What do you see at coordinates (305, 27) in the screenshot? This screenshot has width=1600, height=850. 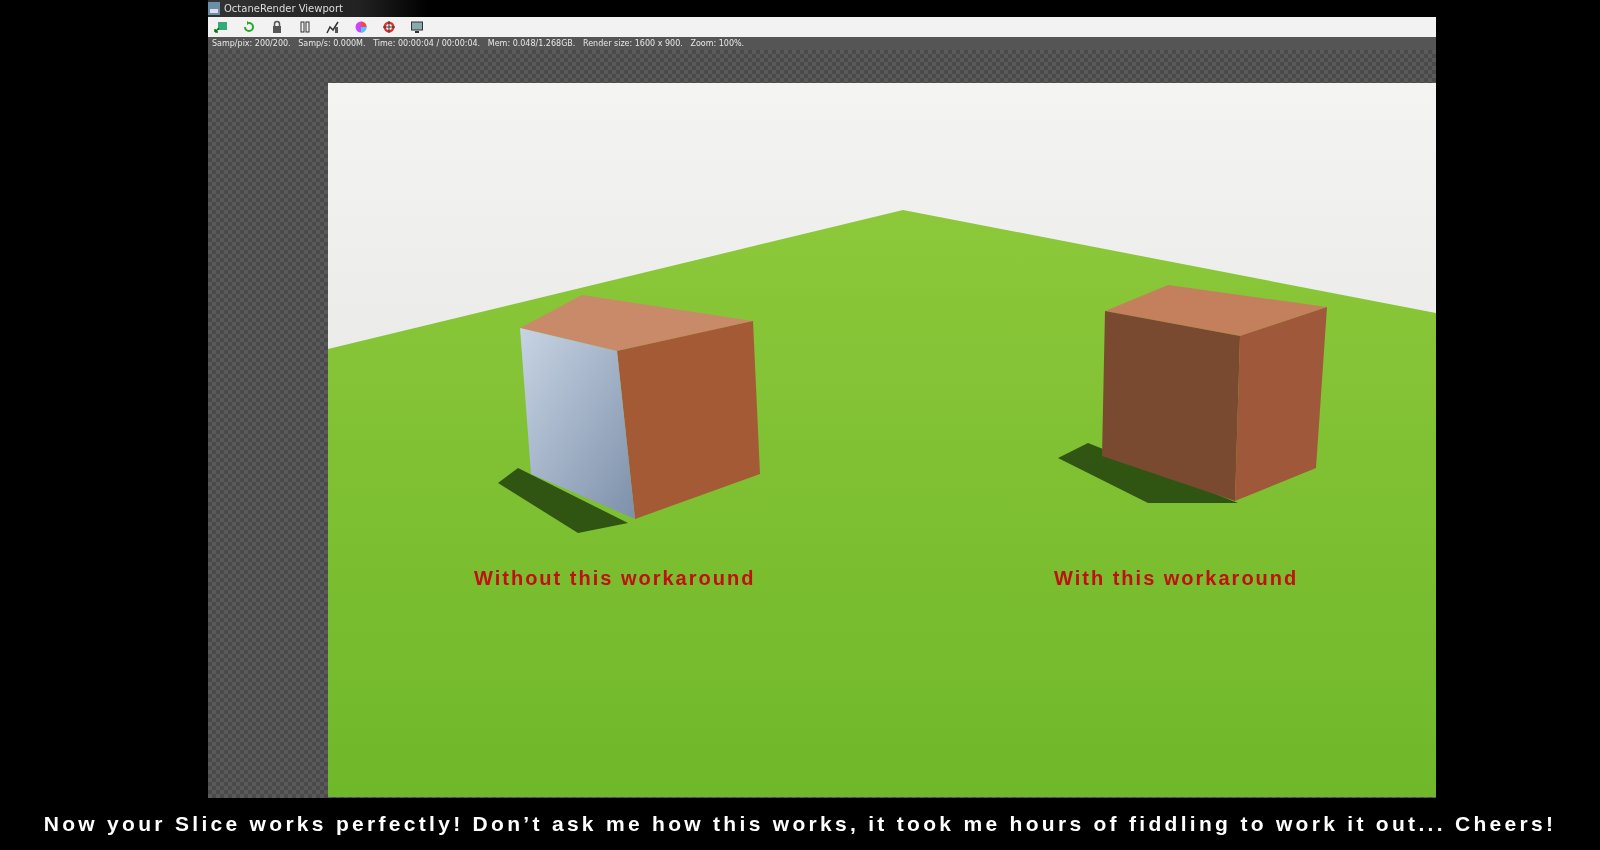 I see `pause-icon` at bounding box center [305, 27].